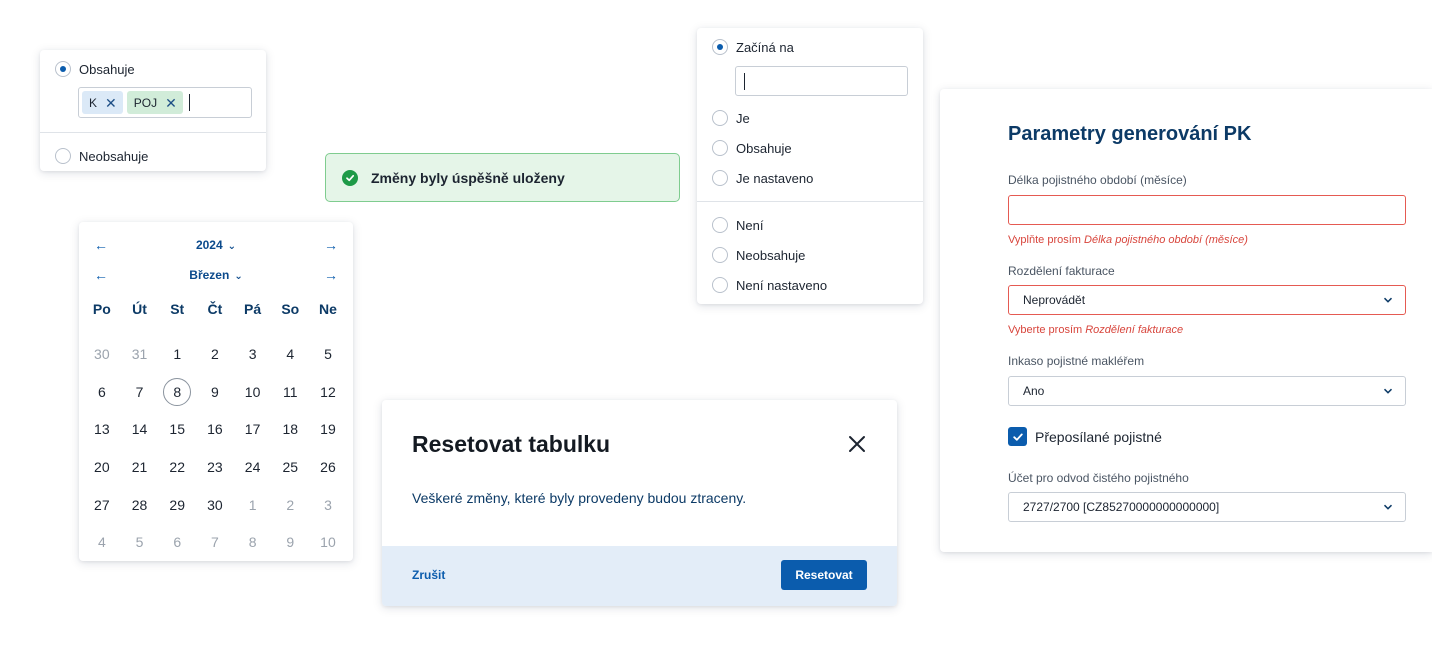 The height and width of the screenshot is (659, 1432). Describe the element at coordinates (102, 467) in the screenshot. I see `calendar-day: 20` at that location.